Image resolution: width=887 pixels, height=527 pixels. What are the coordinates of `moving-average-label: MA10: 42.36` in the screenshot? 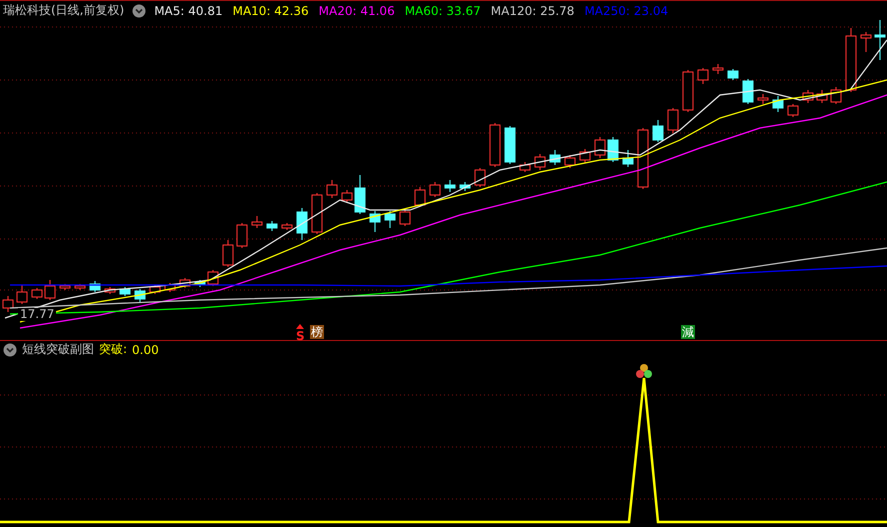 It's located at (270, 11).